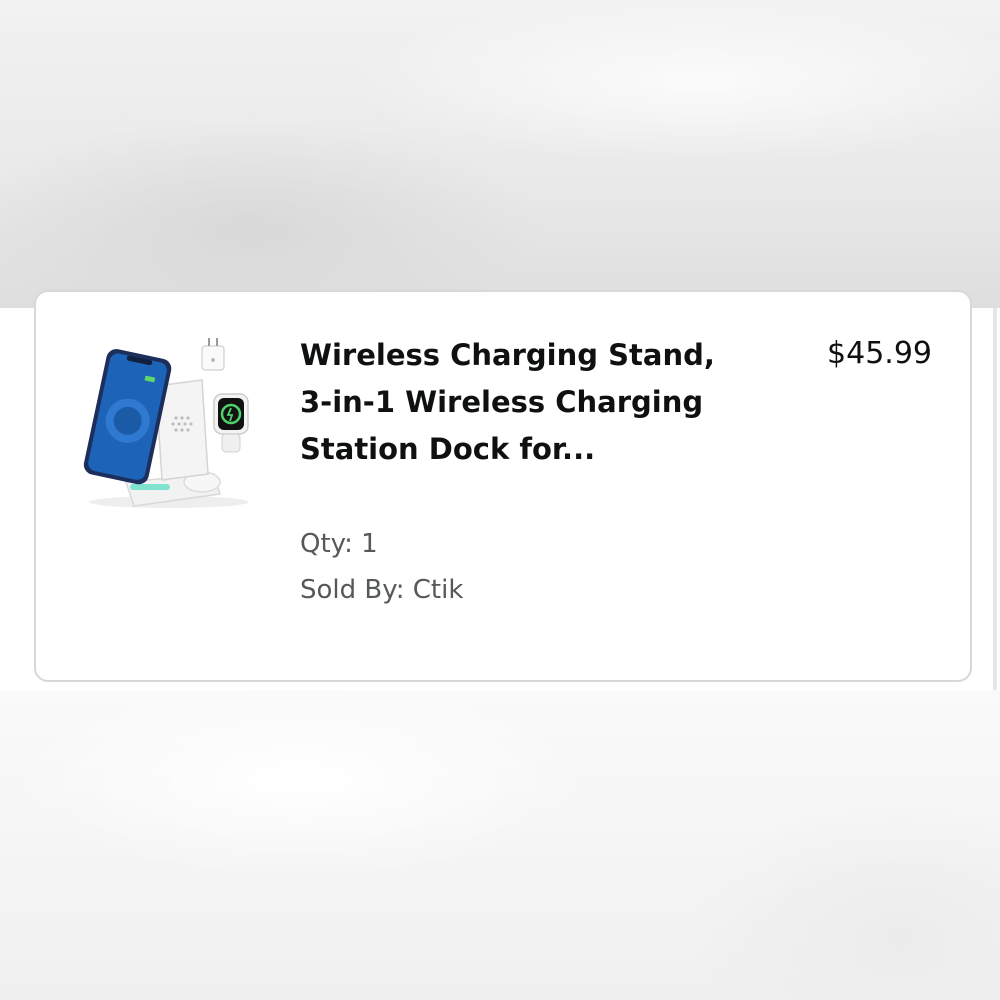 This screenshot has height=1000, width=1000. What do you see at coordinates (995, 499) in the screenshot?
I see `scroll-edge` at bounding box center [995, 499].